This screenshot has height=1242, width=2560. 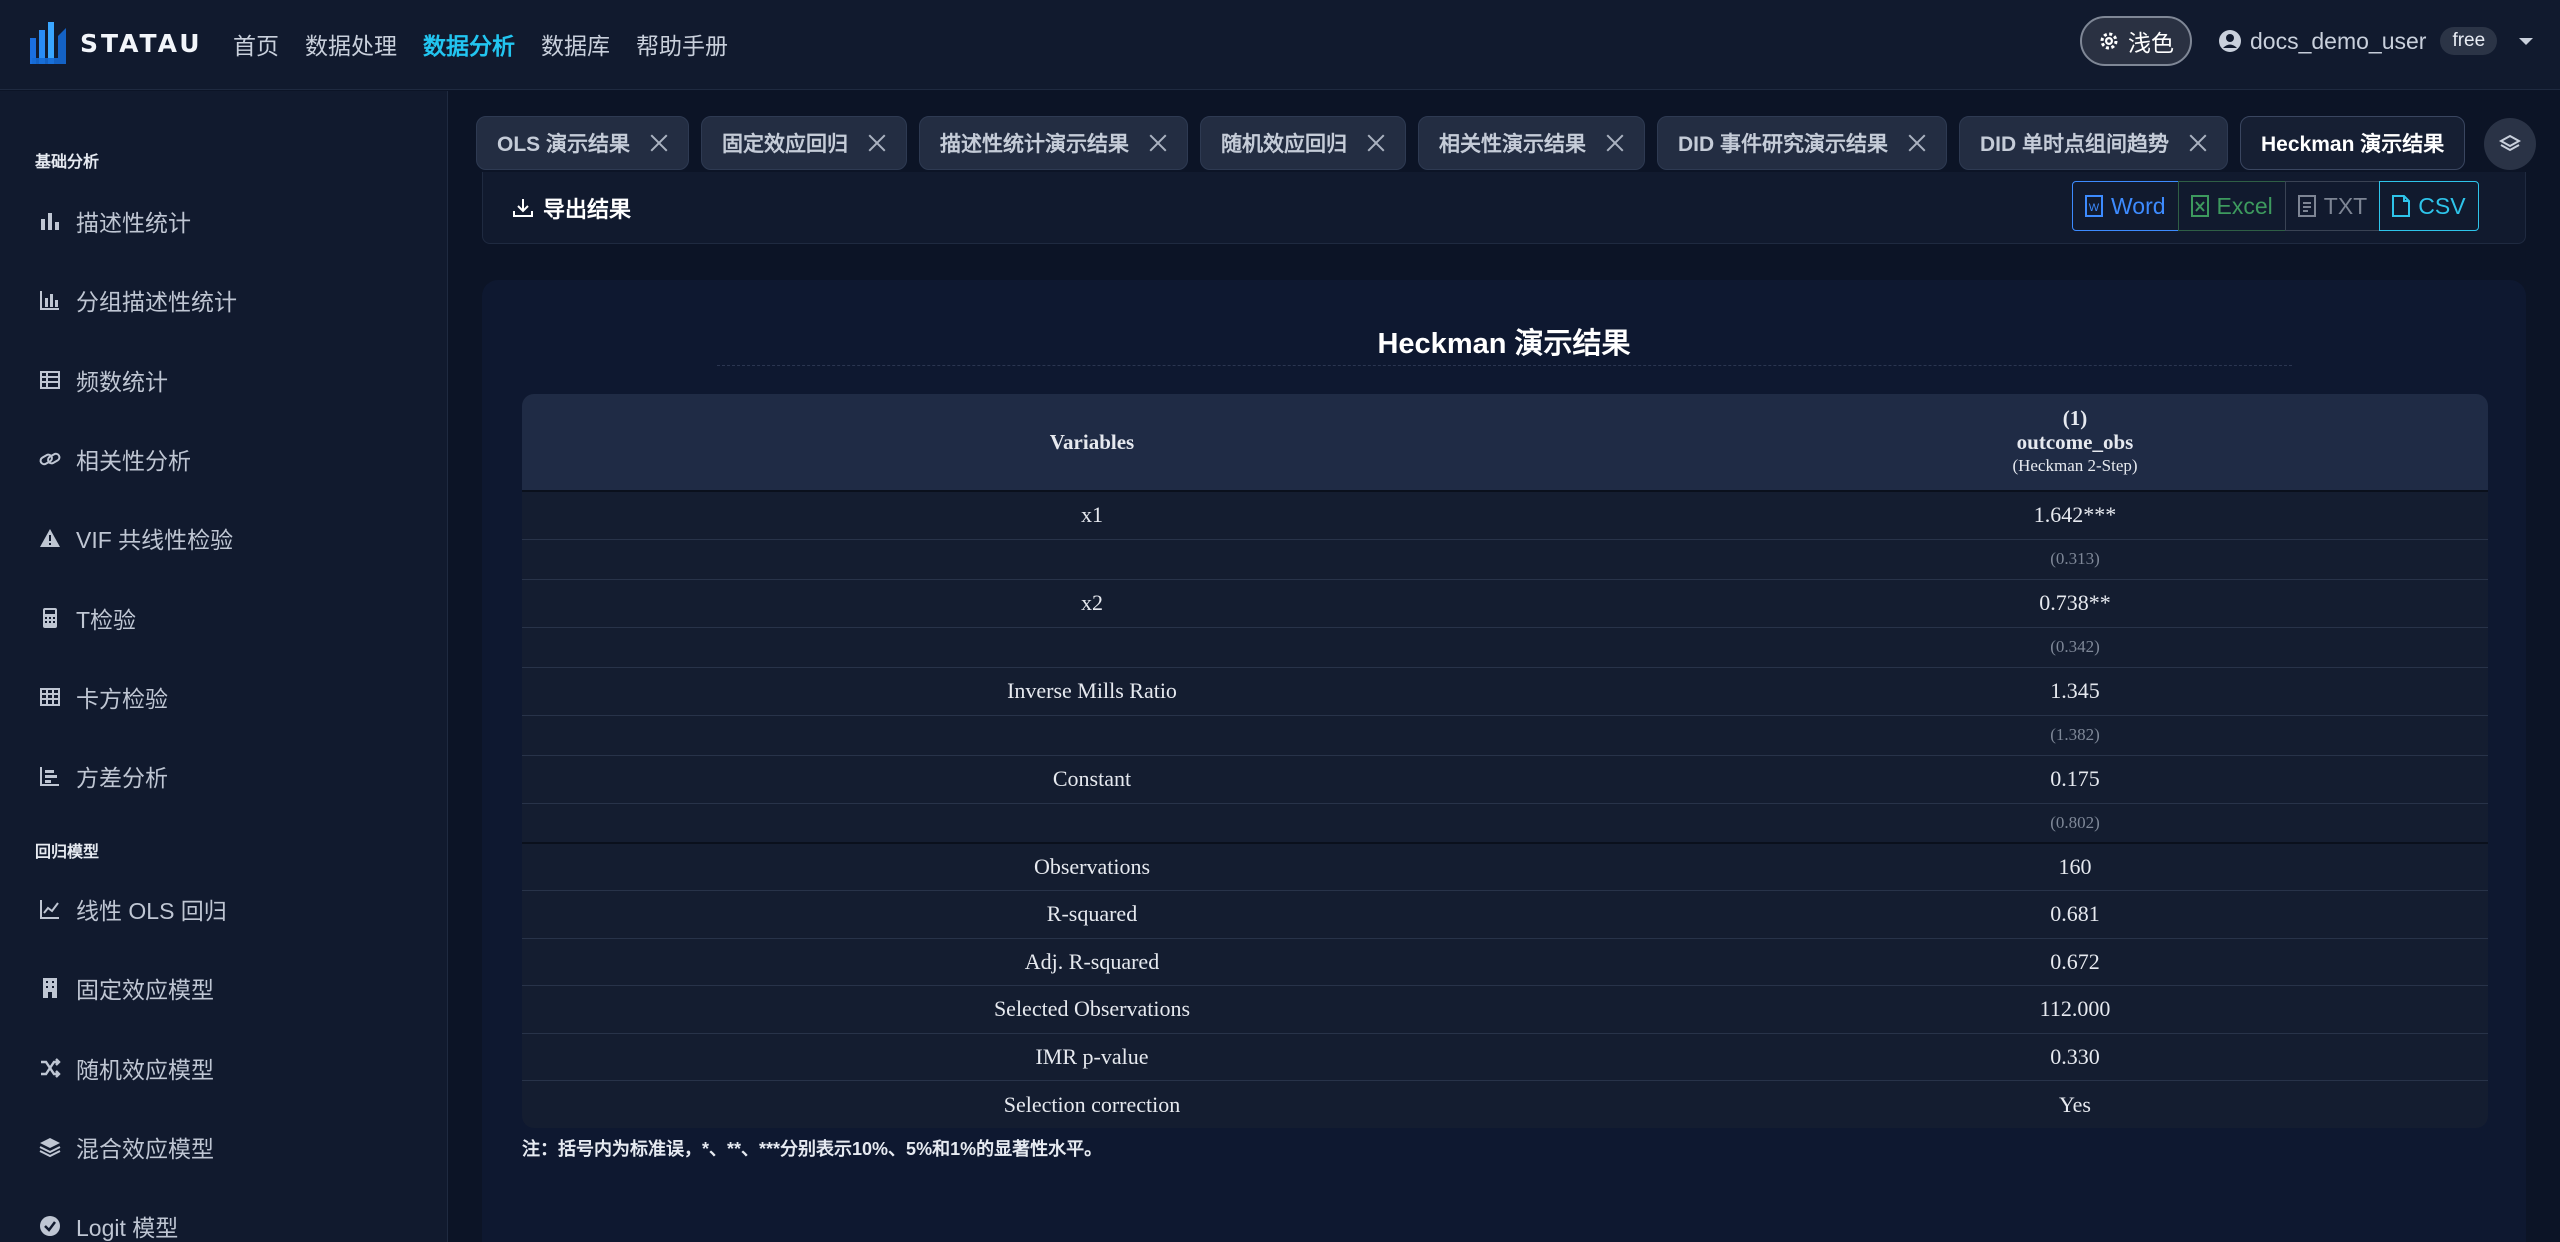 I want to click on tab-correlation: 相关性演示结果, so click(x=1532, y=143).